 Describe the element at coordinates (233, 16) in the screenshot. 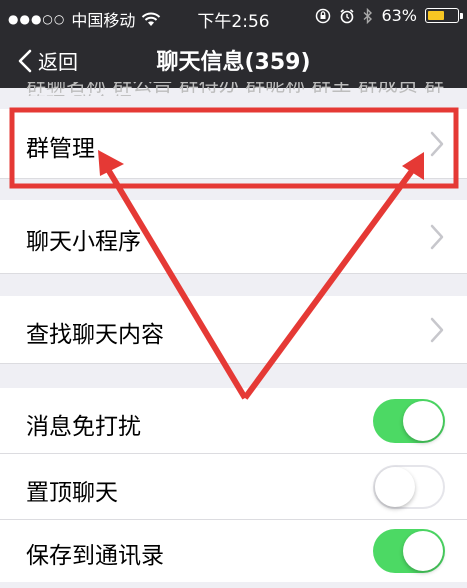

I see `status-bar: ●●●○○ 中国移动 下午2:56 63%` at that location.